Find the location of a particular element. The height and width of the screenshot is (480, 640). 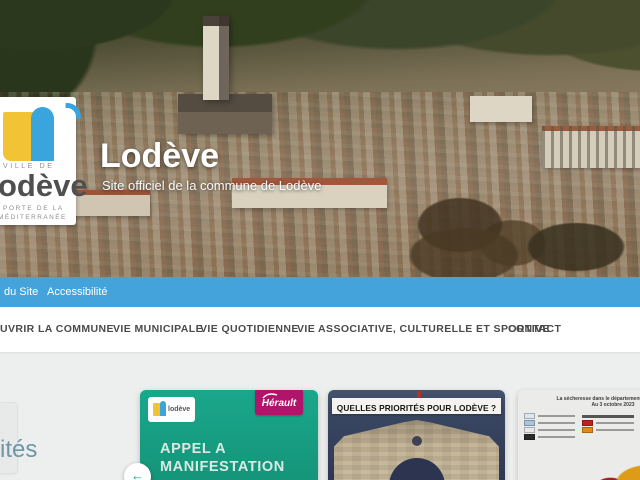

gate-arch is located at coordinates (416, 469).